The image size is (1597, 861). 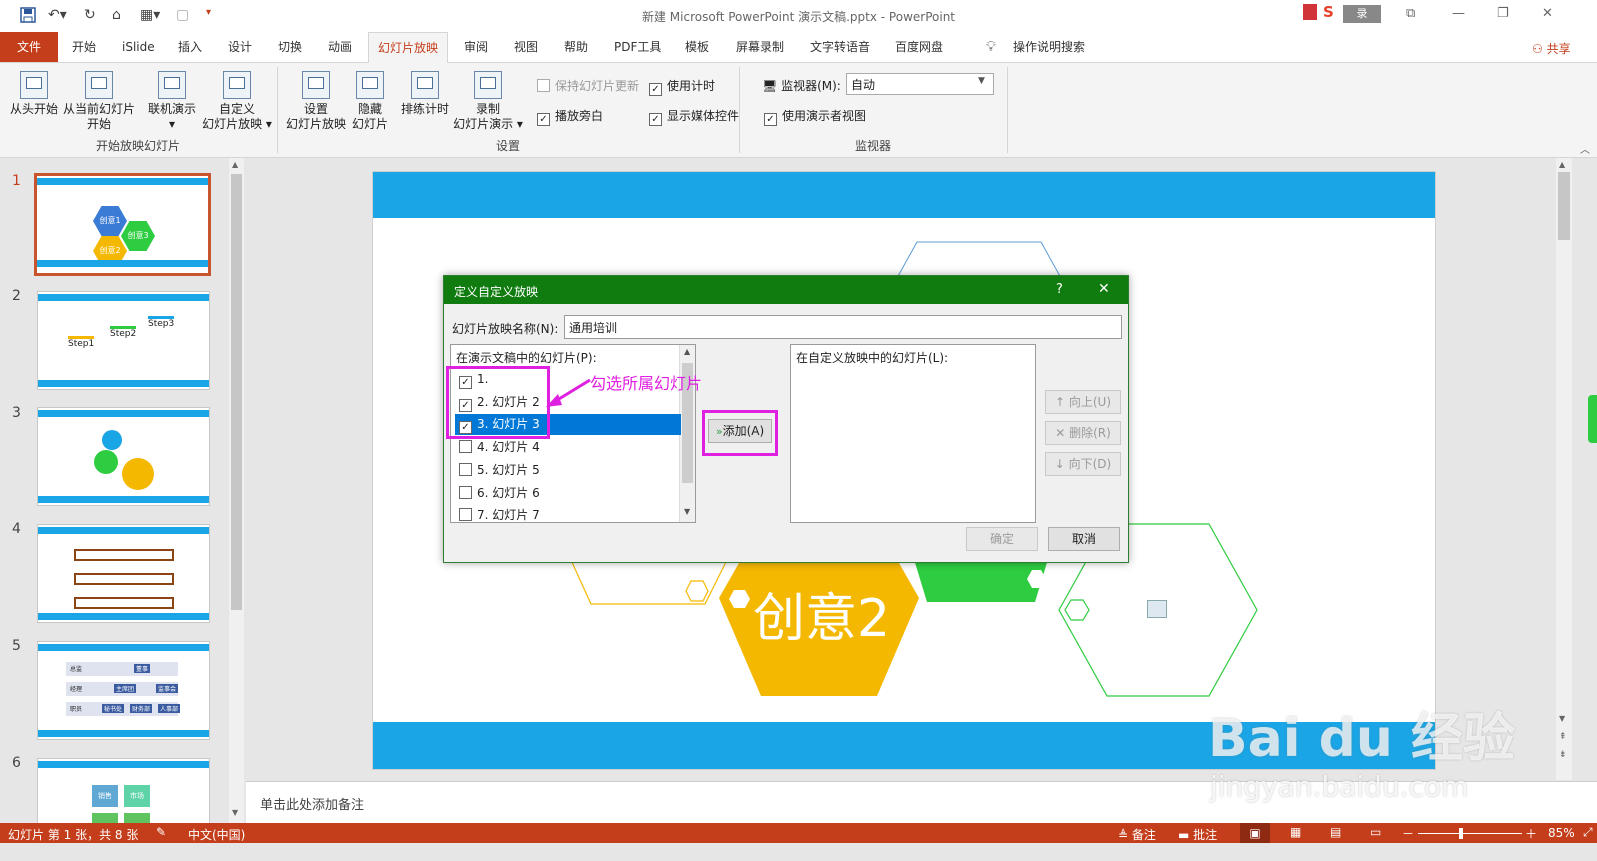 What do you see at coordinates (123, 690) in the screenshot?
I see `slide-thumbnail-5: 总监 经理 职员 董事 主席团 监事会 秘书处 财务部 人事部` at bounding box center [123, 690].